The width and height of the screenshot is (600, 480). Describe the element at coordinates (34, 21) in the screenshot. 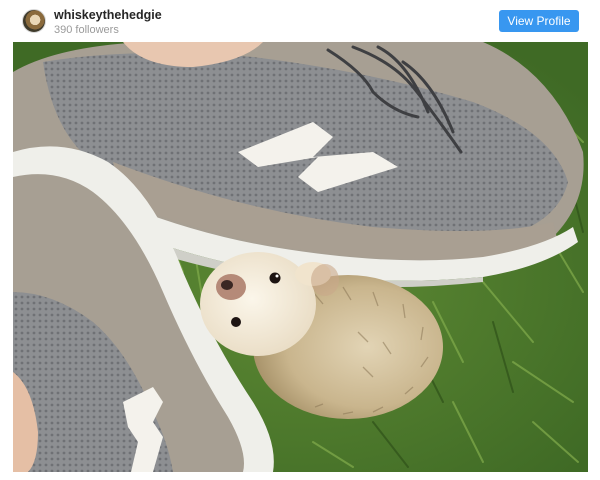

I see `avatar` at that location.